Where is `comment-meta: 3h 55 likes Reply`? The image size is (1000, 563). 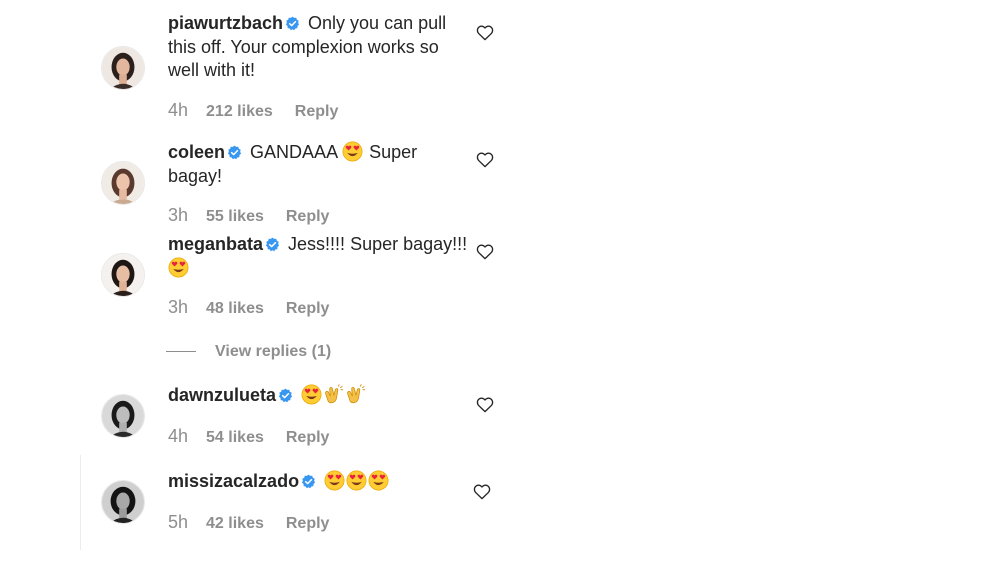
comment-meta: 3h 55 likes Reply is located at coordinates (248, 215).